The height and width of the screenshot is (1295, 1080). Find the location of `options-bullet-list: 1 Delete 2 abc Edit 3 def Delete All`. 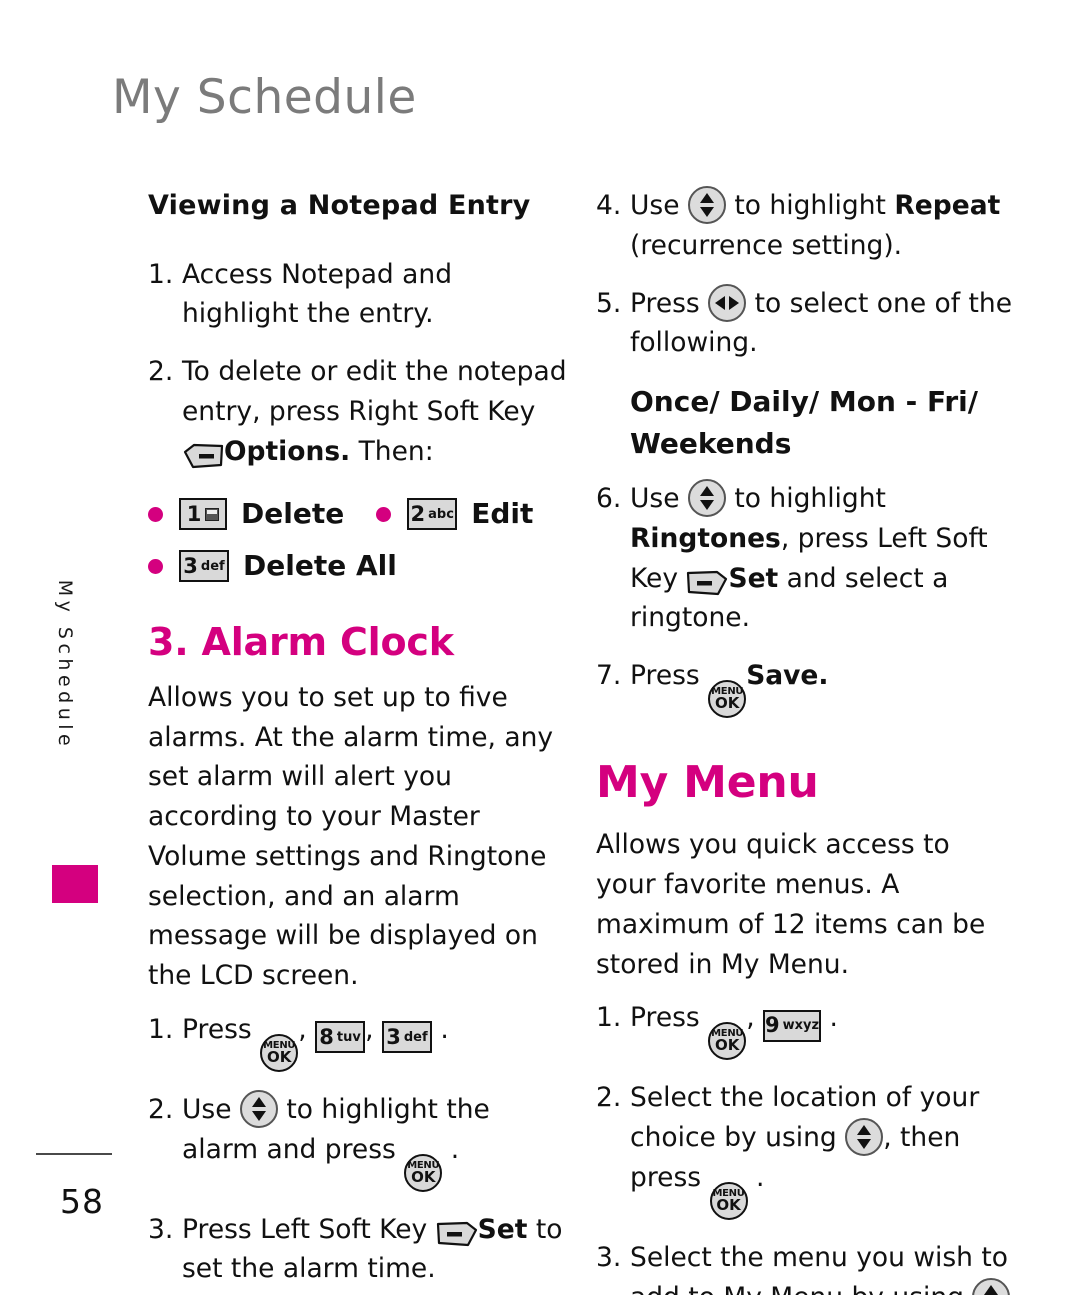

options-bullet-list: 1 Delete 2 abc Edit 3 def Delete All is located at coordinates (358, 540).